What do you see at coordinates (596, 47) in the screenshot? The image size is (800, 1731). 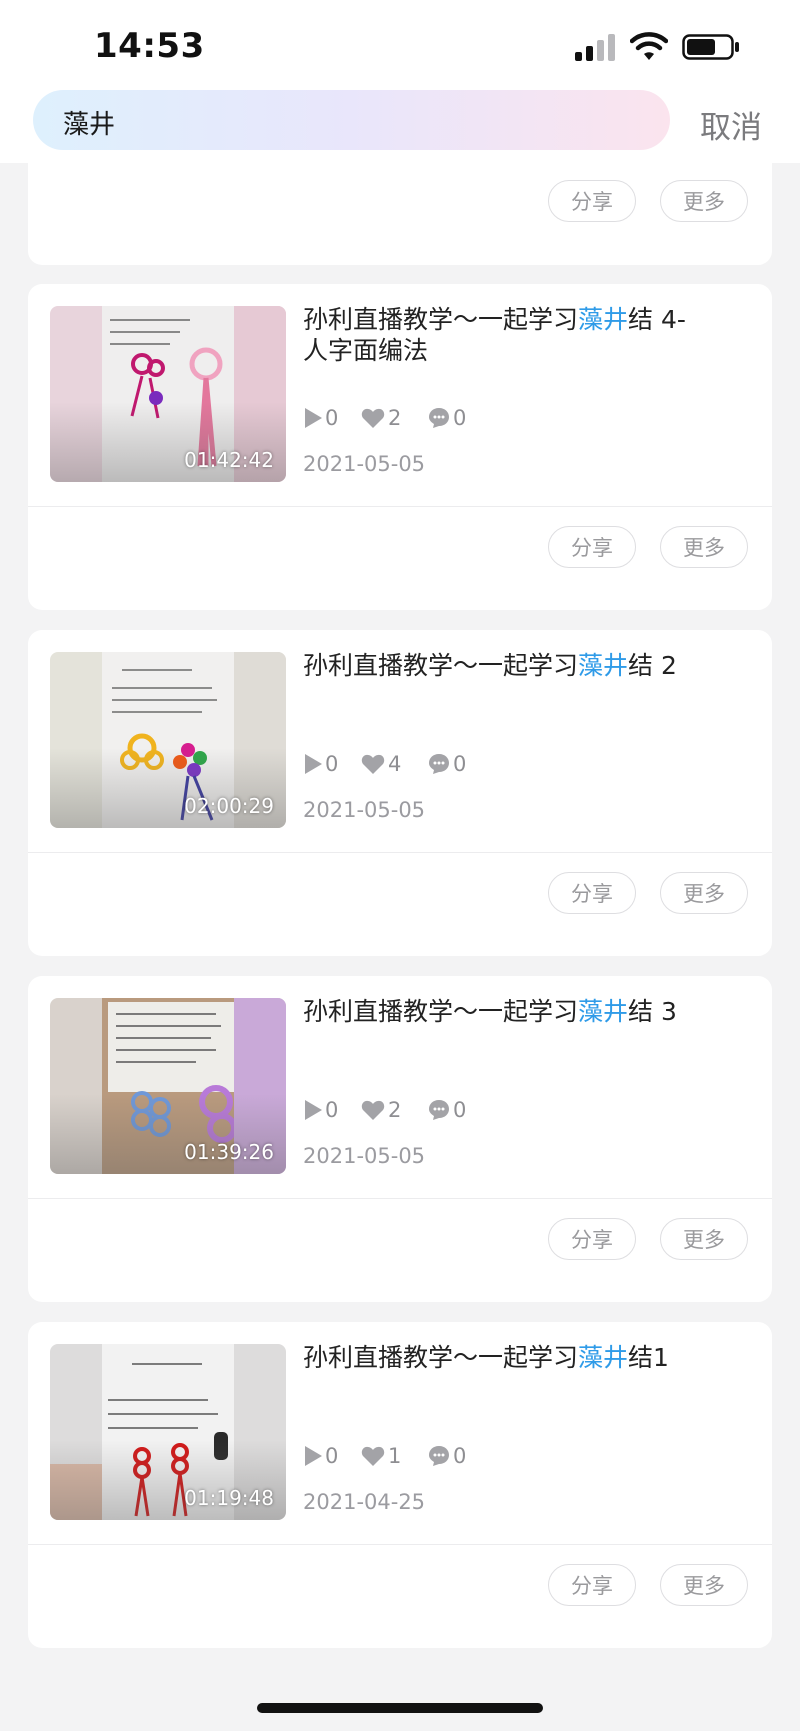 I see `cellular-signal-icon` at bounding box center [596, 47].